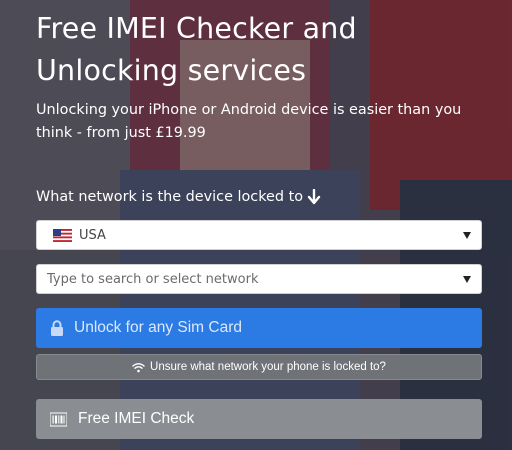 The width and height of the screenshot is (512, 450). What do you see at coordinates (58, 419) in the screenshot?
I see `barcode-icon` at bounding box center [58, 419].